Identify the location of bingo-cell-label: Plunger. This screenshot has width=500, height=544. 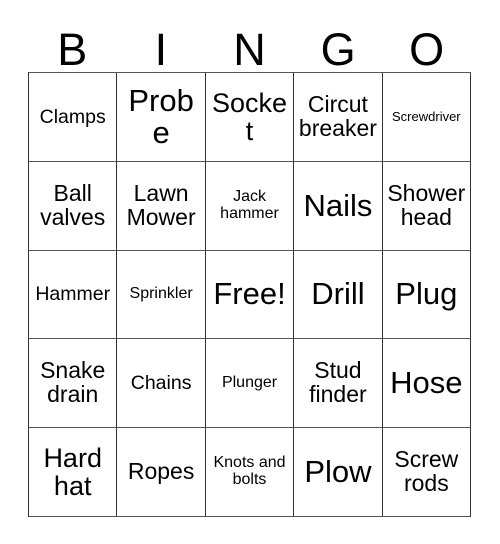
(249, 382).